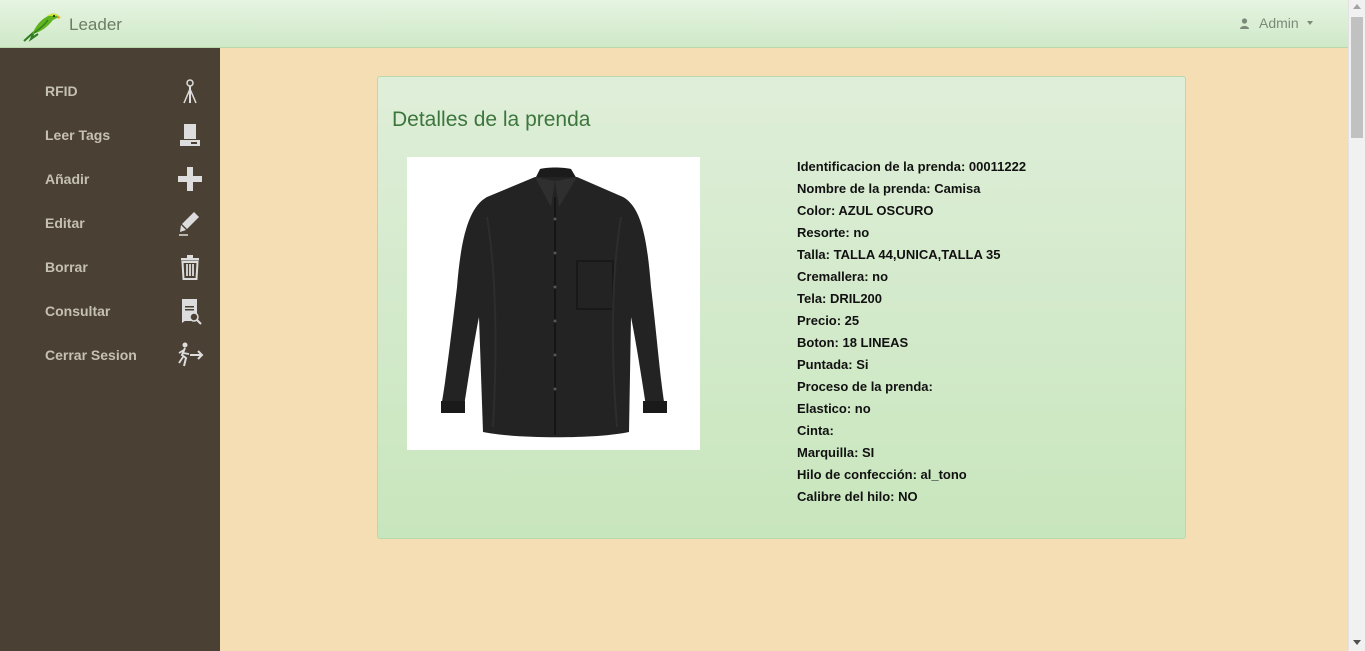  What do you see at coordinates (833, 364) in the screenshot?
I see `detail-puntada: Puntada: Si` at bounding box center [833, 364].